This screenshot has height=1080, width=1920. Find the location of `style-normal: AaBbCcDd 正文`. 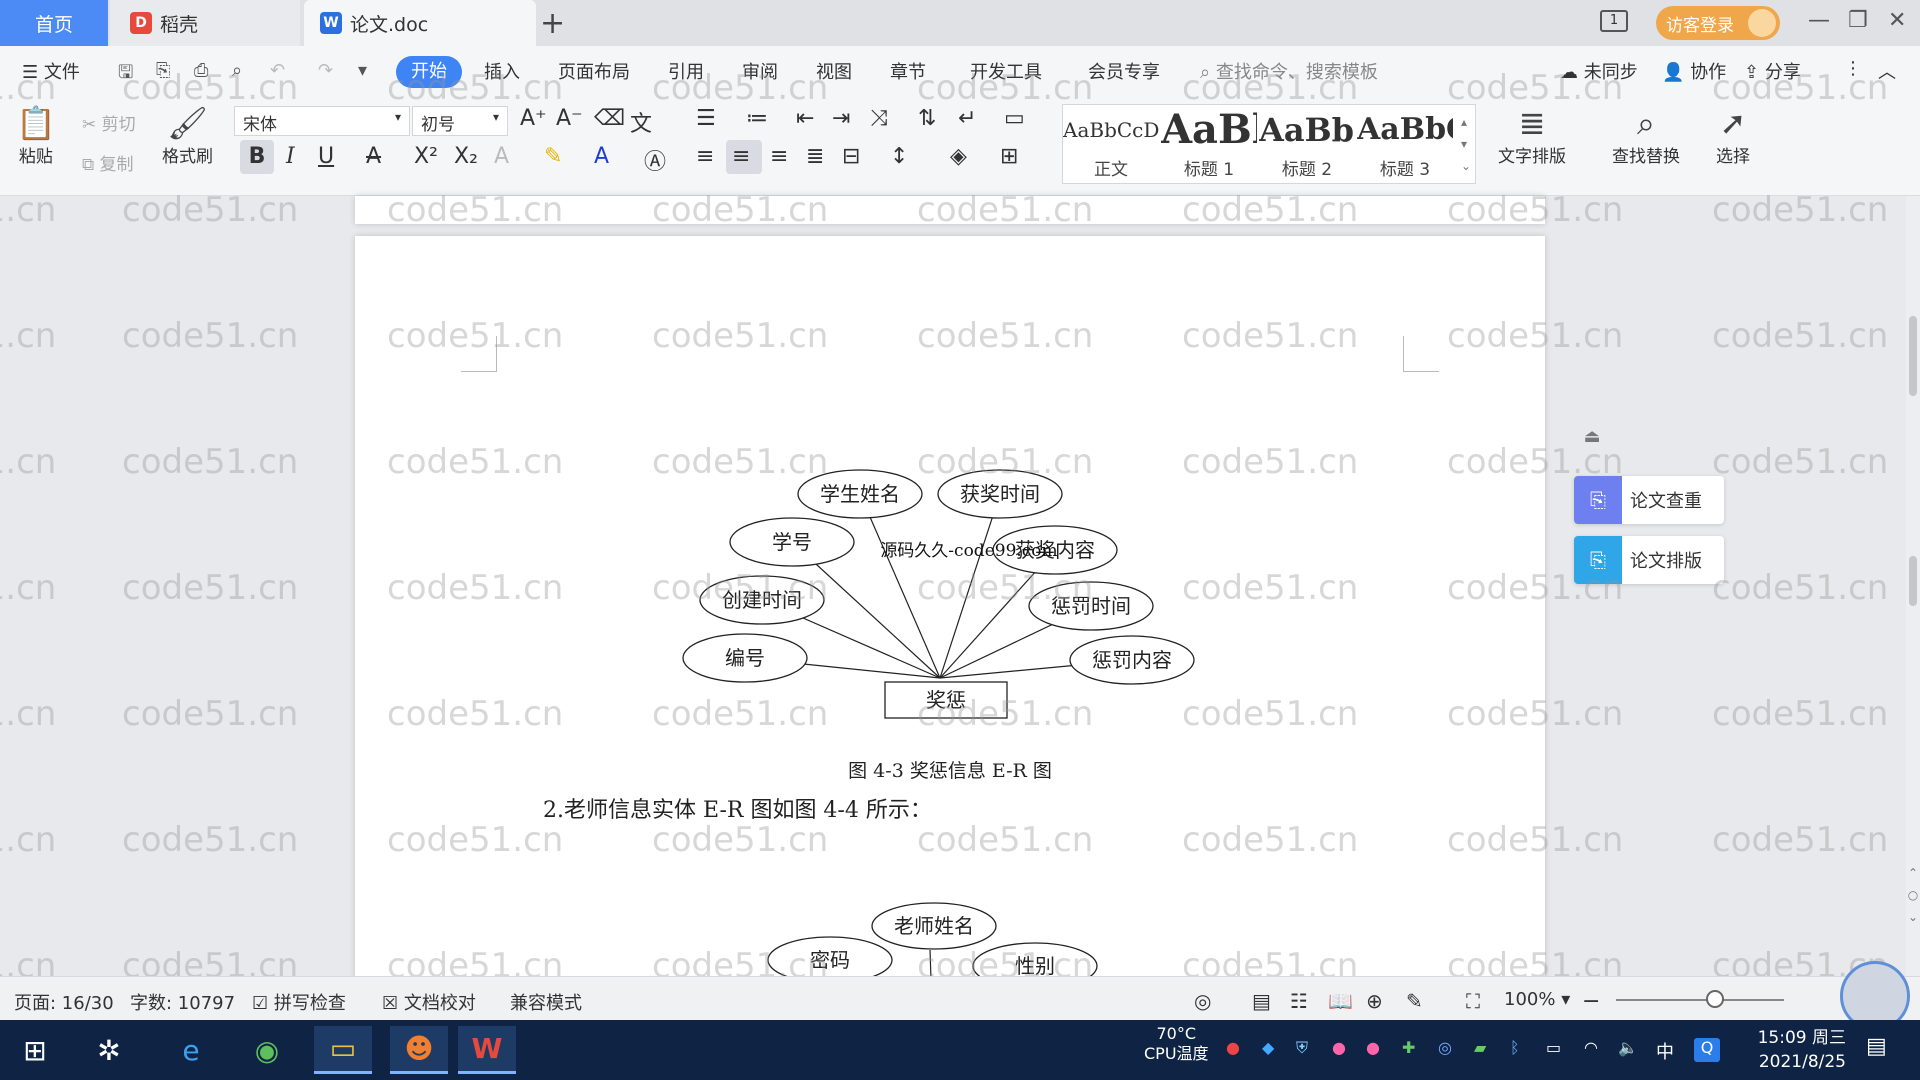

style-normal: AaBbCcDd 正文 is located at coordinates (1111, 144).